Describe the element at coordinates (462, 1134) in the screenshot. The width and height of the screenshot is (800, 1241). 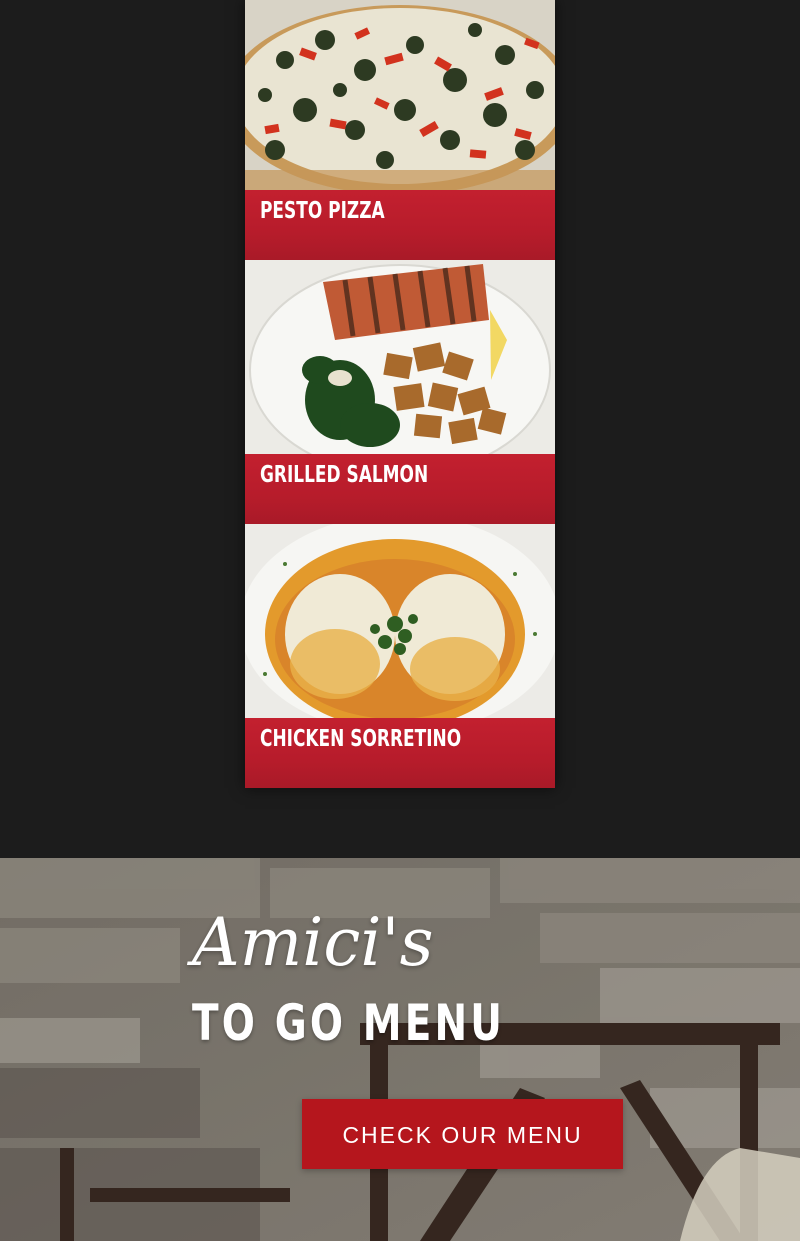
I see `check-our-menu-button: CHECK OUR MENU` at that location.